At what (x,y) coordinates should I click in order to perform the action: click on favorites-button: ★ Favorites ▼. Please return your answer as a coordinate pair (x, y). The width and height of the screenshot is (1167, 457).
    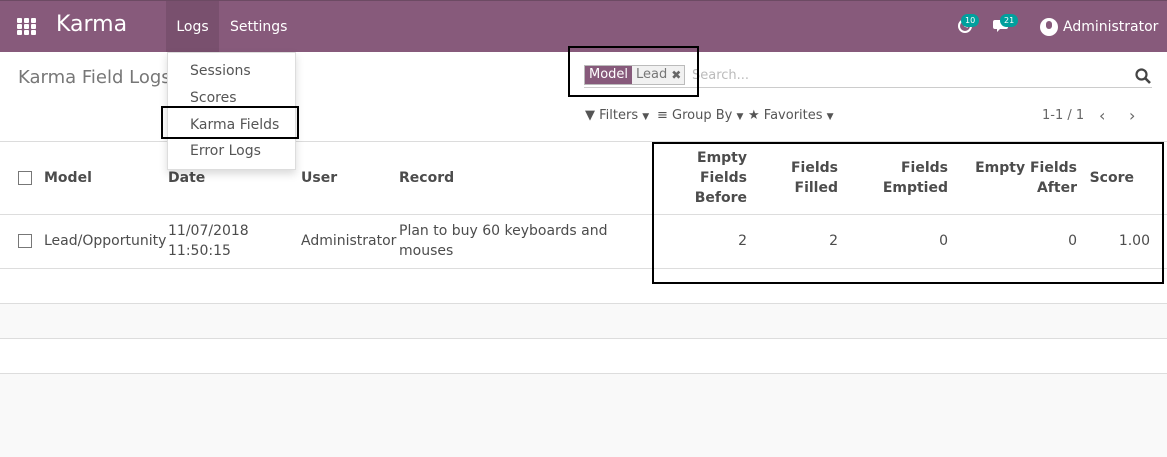
    Looking at the image, I should click on (791, 115).